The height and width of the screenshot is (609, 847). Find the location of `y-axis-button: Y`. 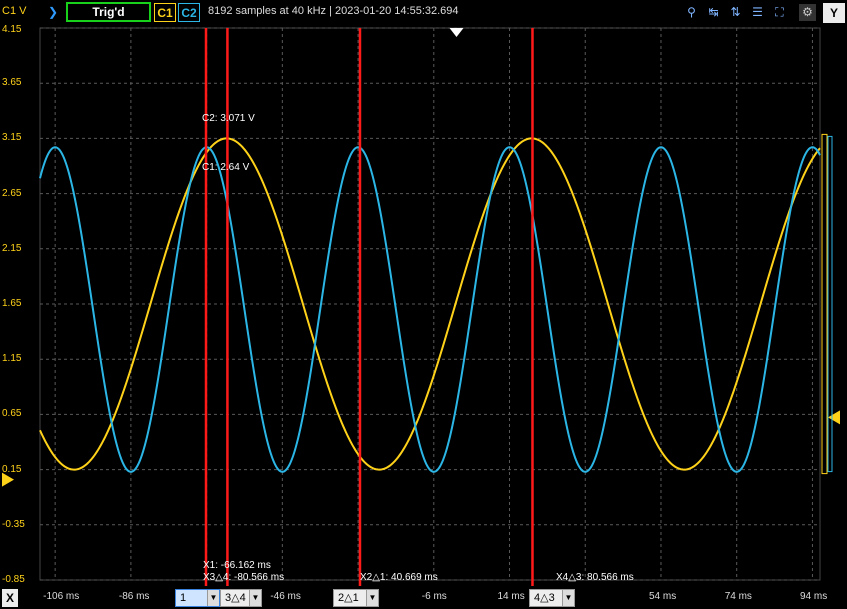

y-axis-button: Y is located at coordinates (834, 13).